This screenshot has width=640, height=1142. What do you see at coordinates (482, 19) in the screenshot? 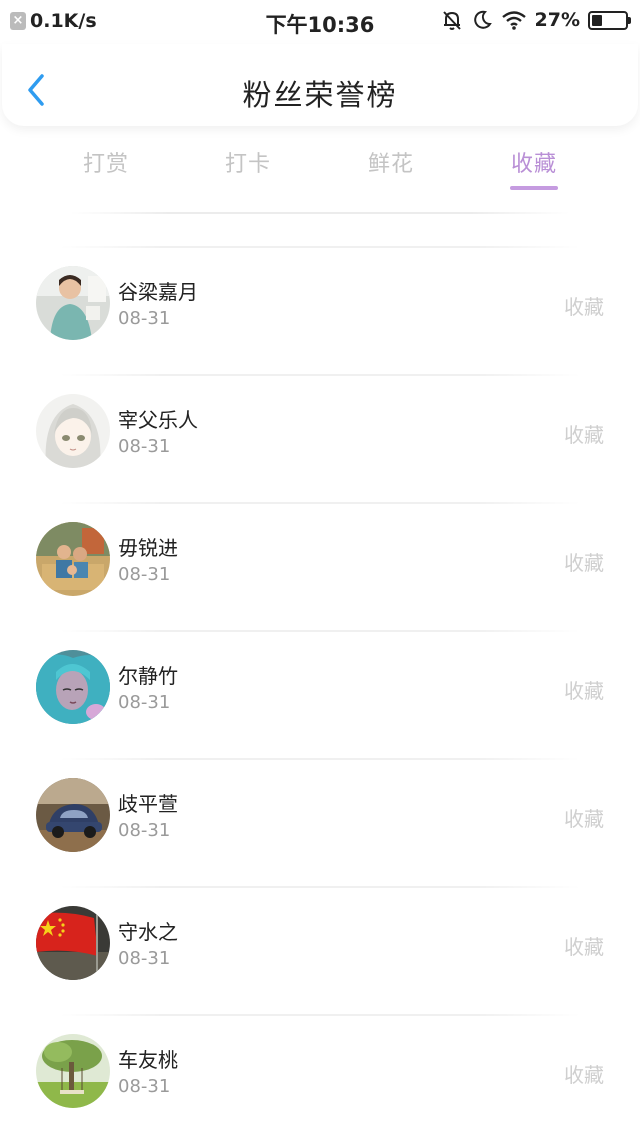
I see `moon-icon` at bounding box center [482, 19].